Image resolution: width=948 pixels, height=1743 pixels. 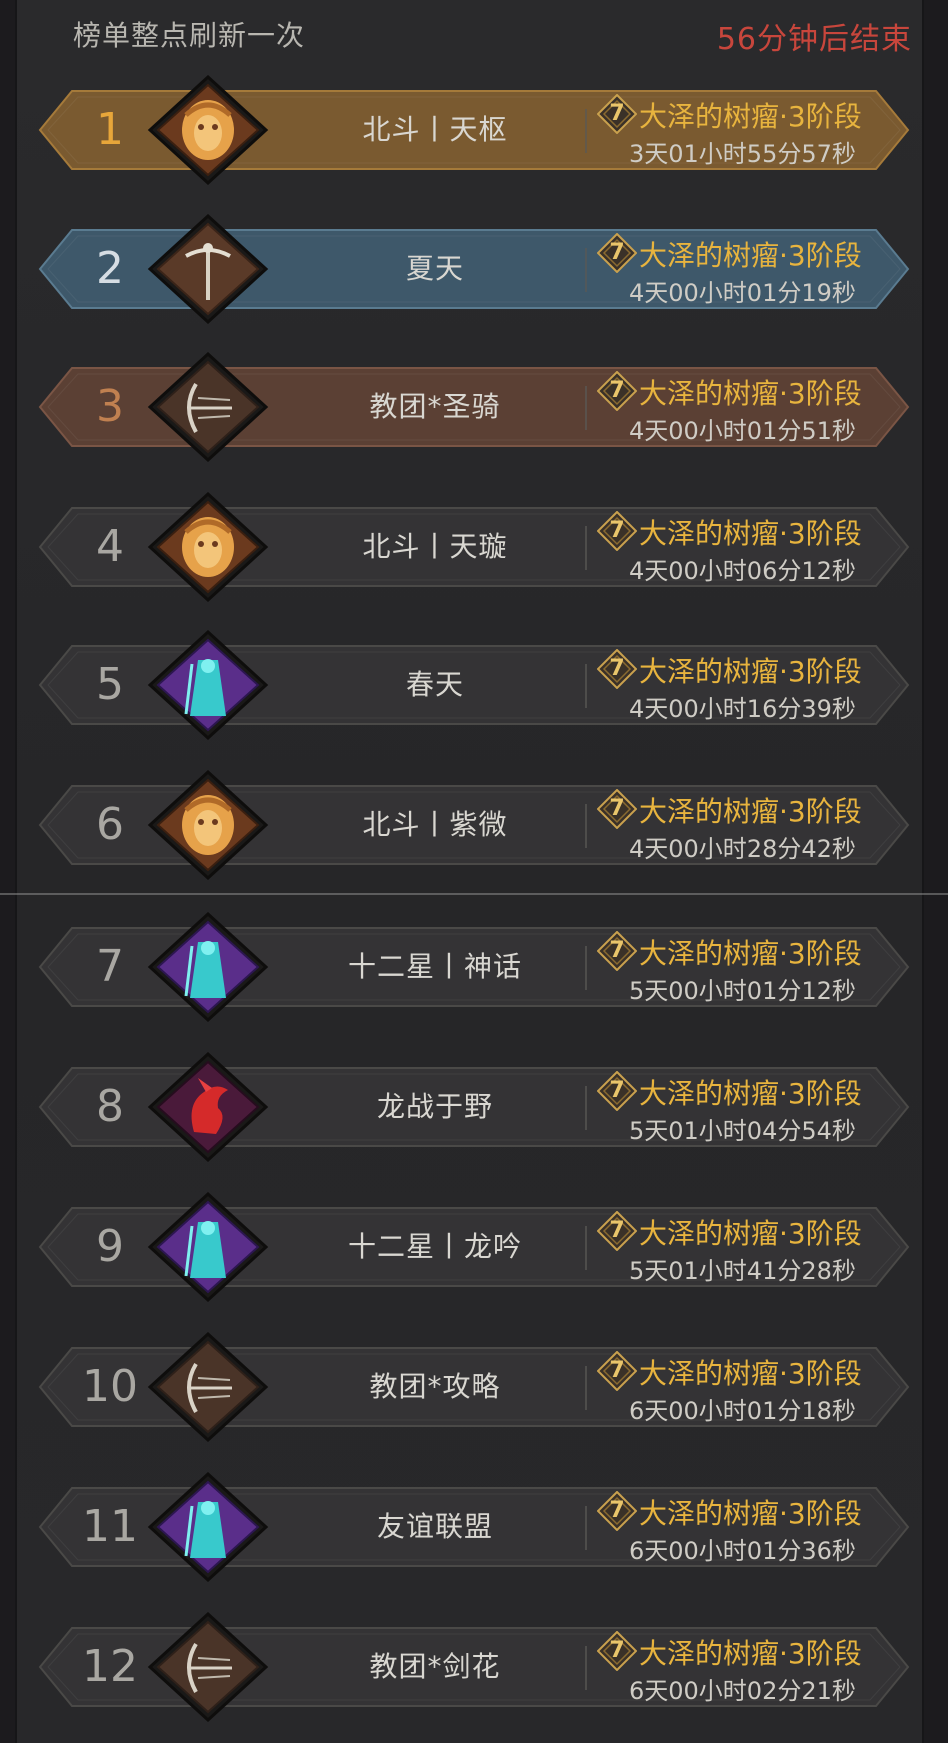 I want to click on stage-info: 7 大泽的树瘤·3阶段 5天00小时01分12秒, so click(x=747, y=969).